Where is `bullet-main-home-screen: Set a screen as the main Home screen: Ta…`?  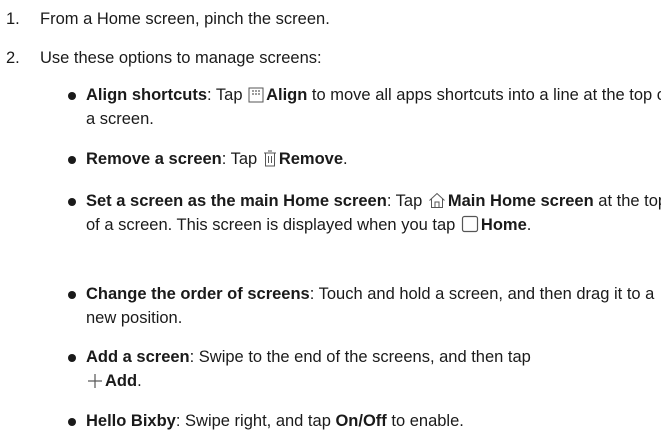 bullet-main-home-screen: Set a screen as the main Home screen: Ta… is located at coordinates (361, 213).